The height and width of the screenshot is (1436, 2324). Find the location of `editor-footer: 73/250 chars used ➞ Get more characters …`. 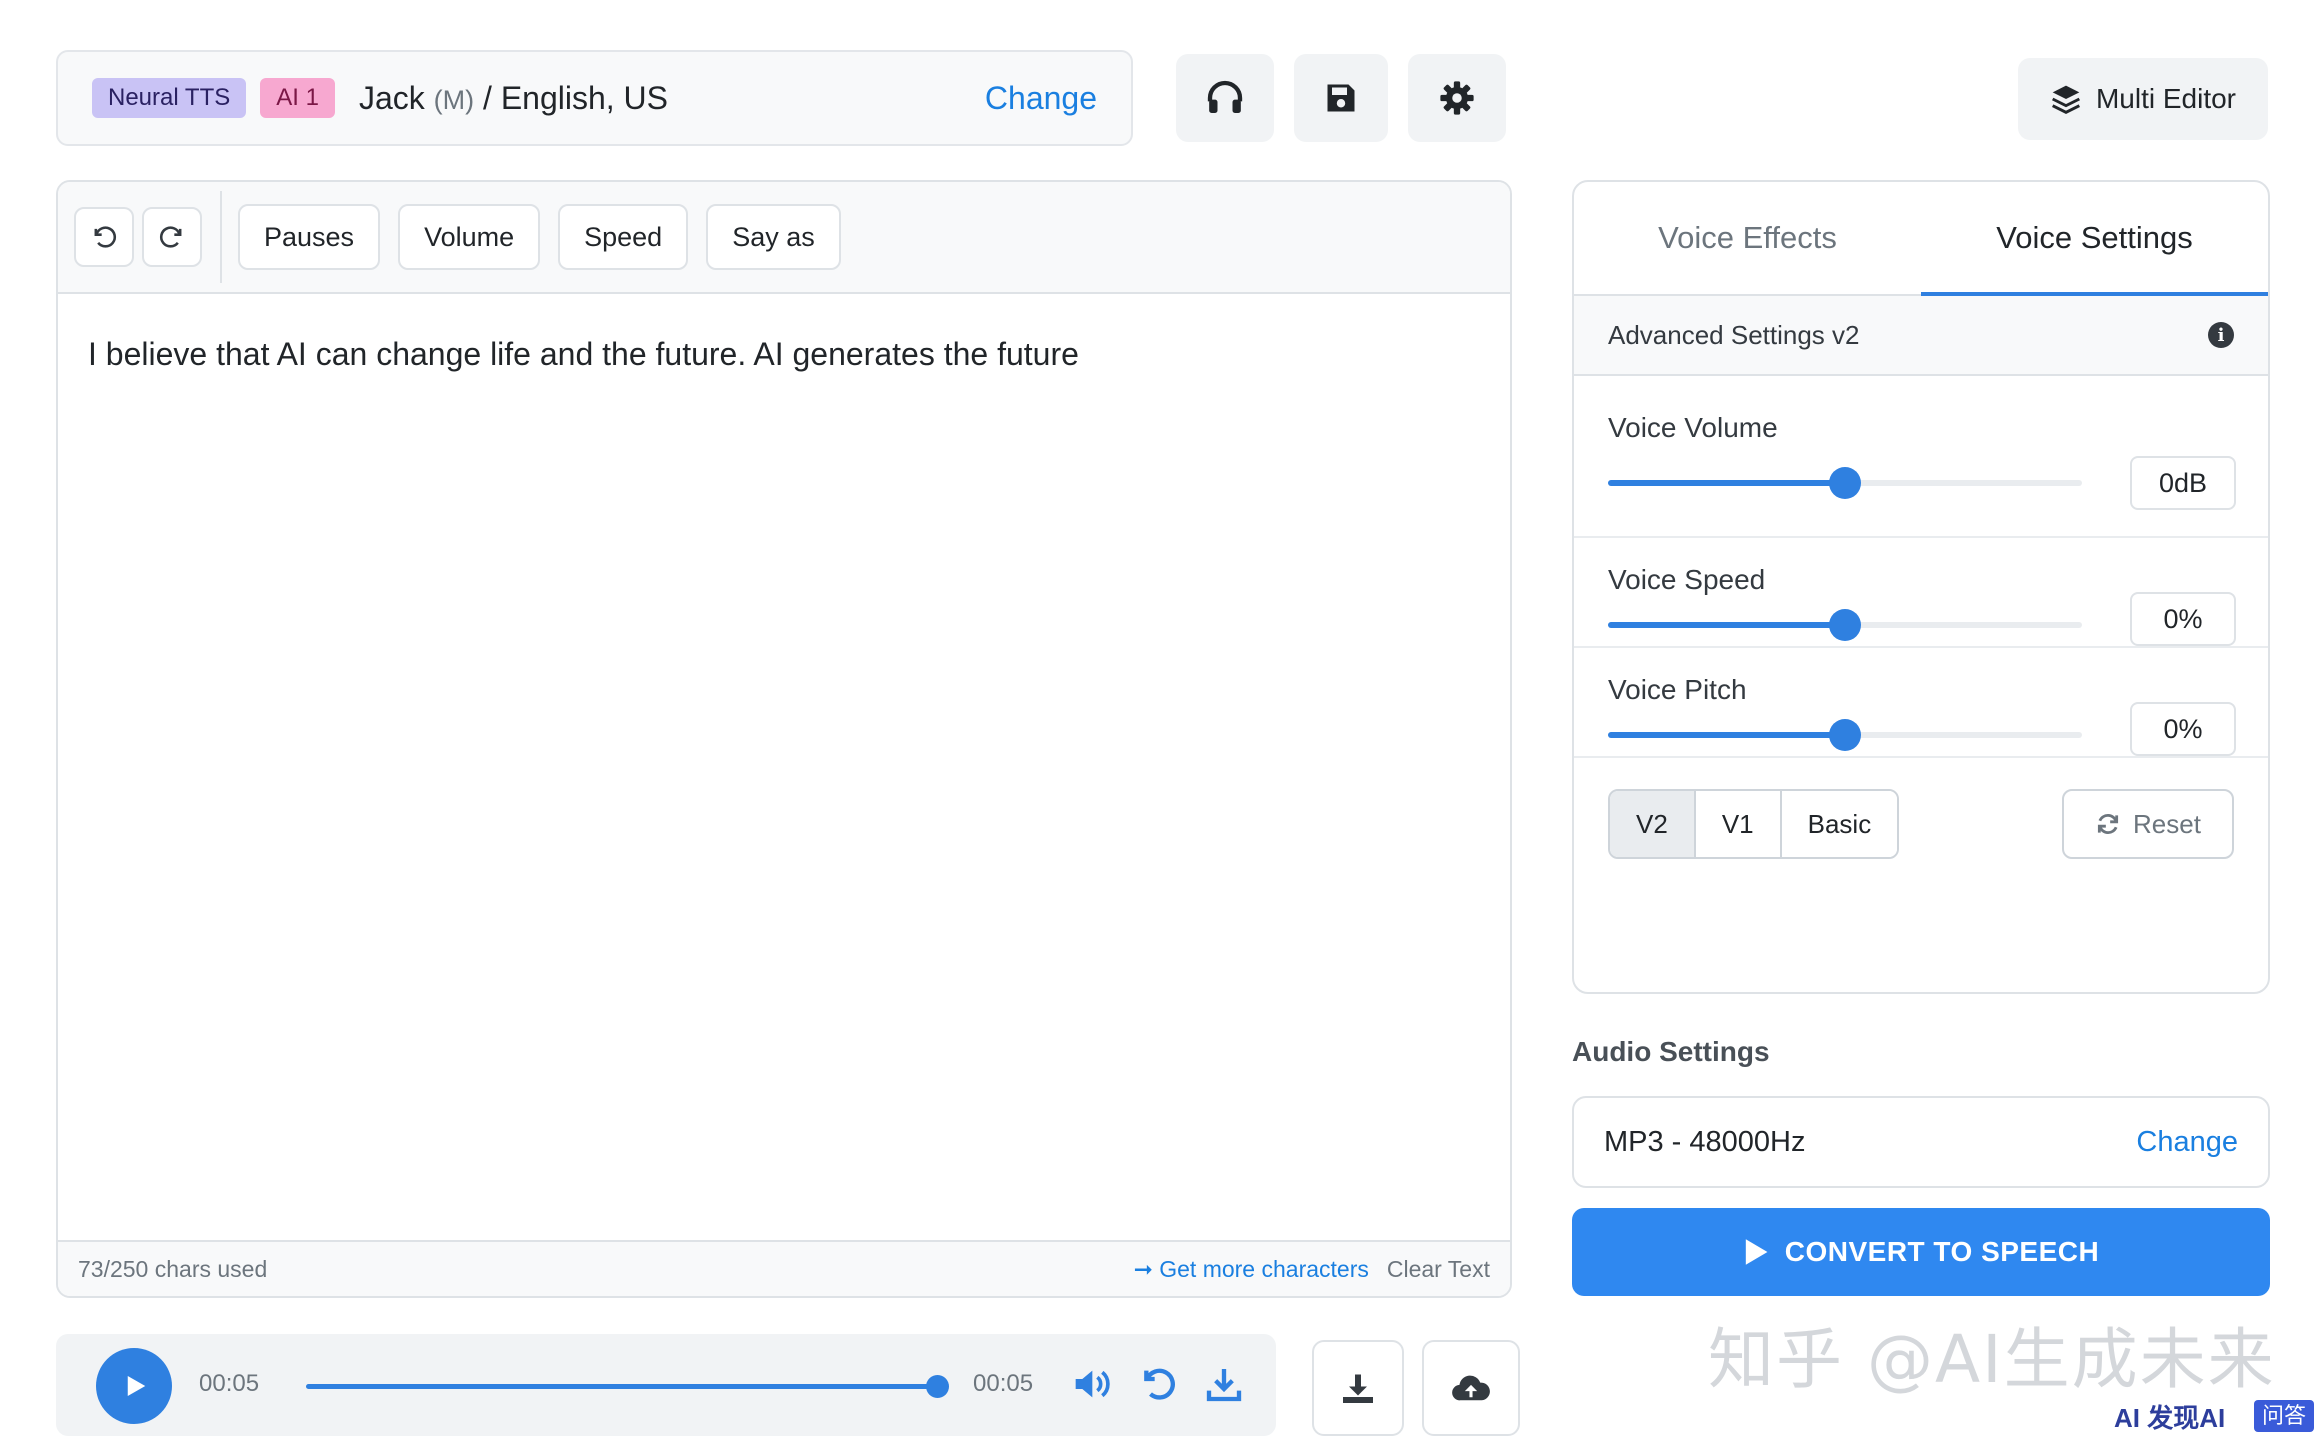

editor-footer: 73/250 chars used ➞ Get more characters … is located at coordinates (784, 1268).